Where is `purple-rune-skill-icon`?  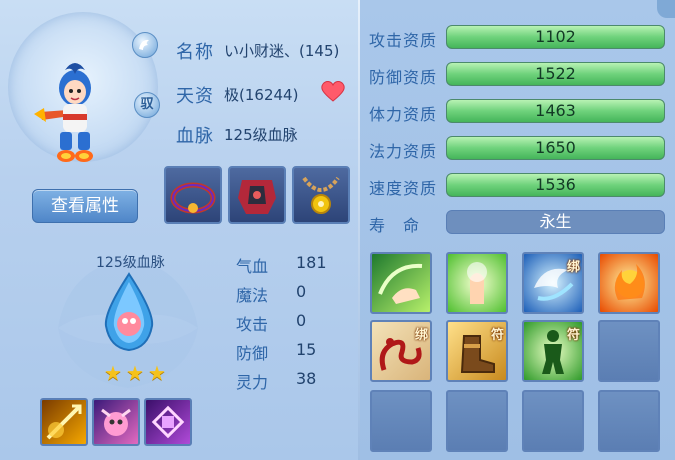 purple-rune-skill-icon is located at coordinates (168, 422).